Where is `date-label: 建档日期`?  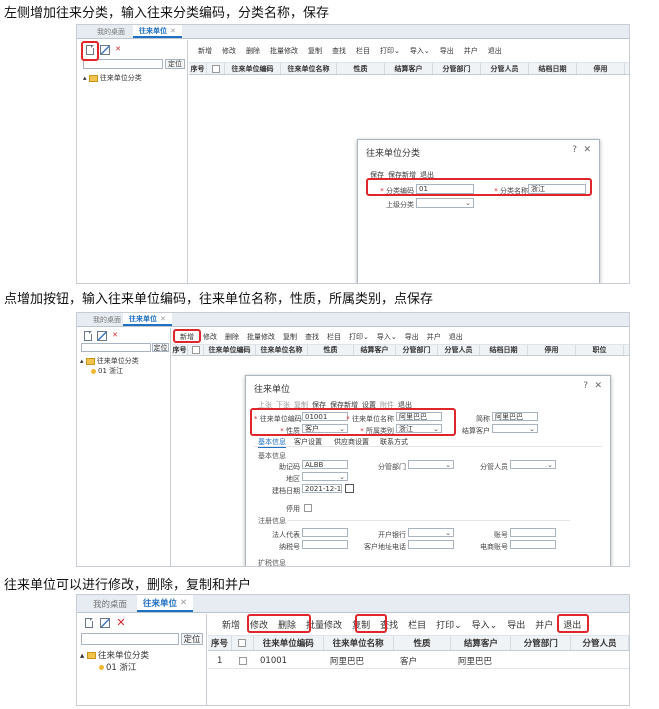
date-label: 建档日期 is located at coordinates (286, 491).